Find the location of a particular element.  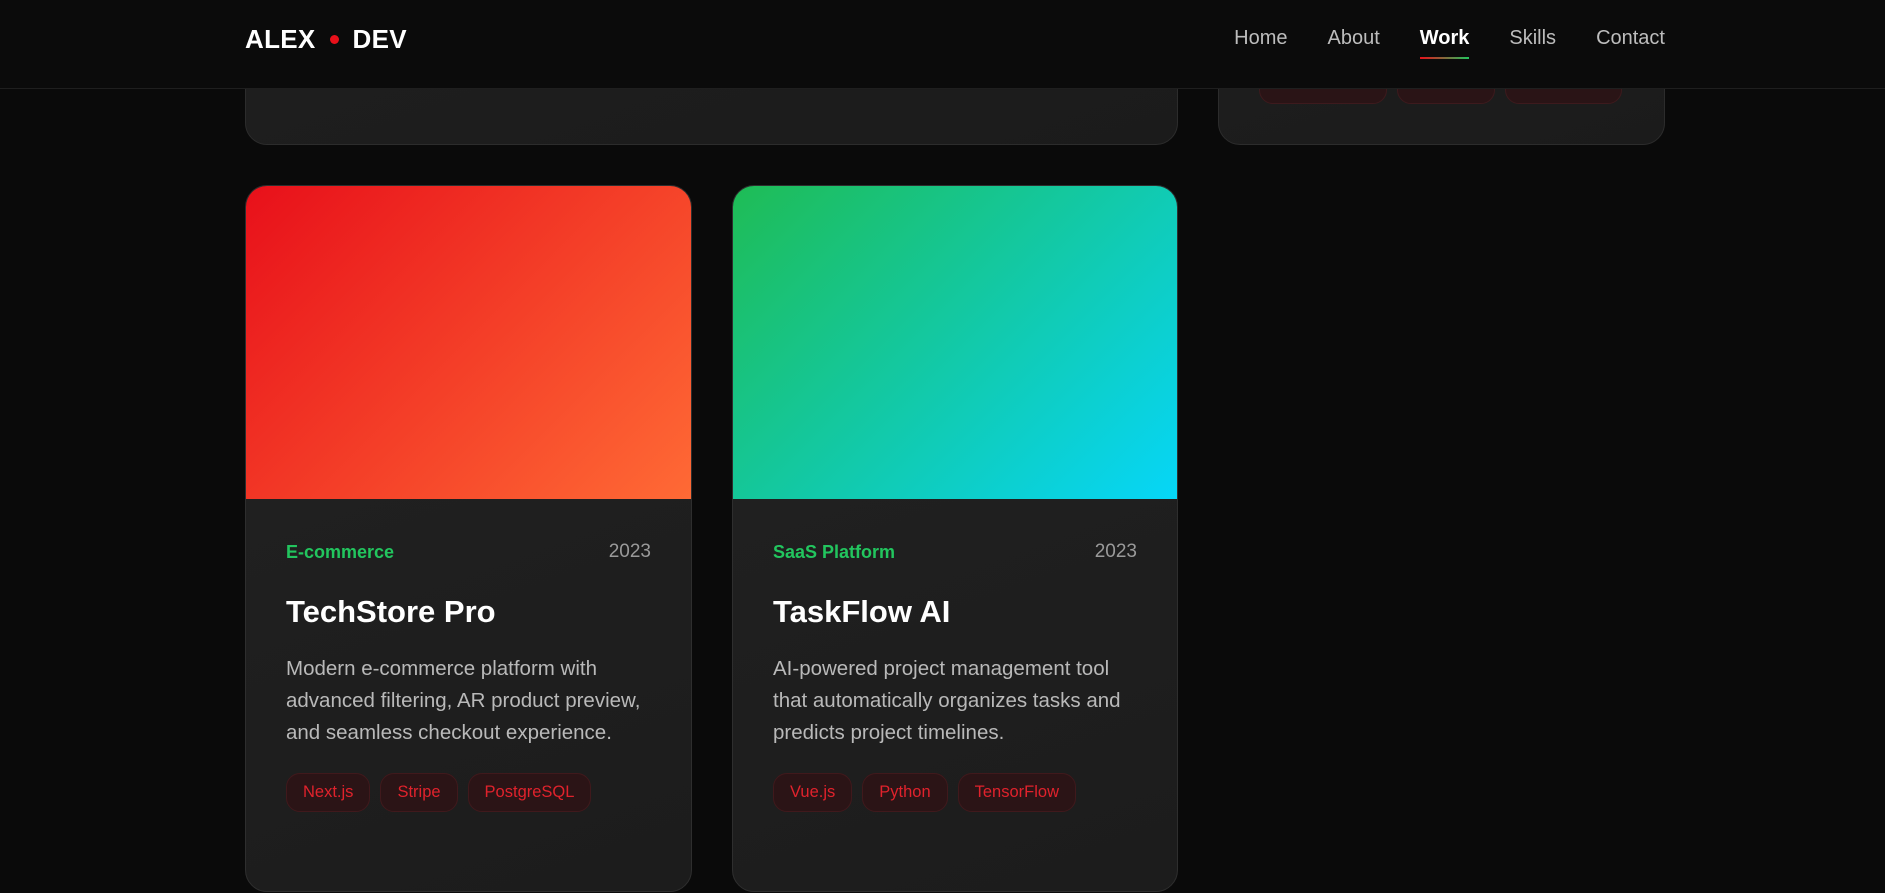

logo-text-left: ALEX is located at coordinates (280, 39).